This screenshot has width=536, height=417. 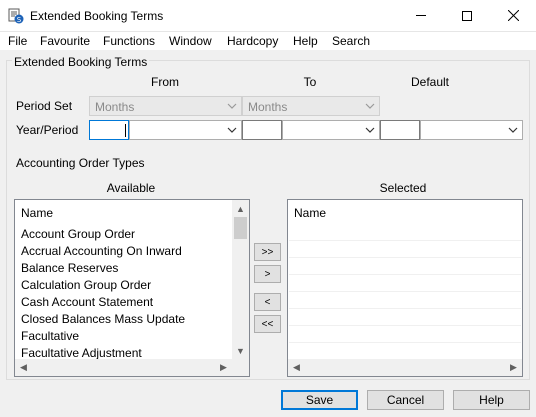 I want to click on close-button, so click(x=513, y=15).